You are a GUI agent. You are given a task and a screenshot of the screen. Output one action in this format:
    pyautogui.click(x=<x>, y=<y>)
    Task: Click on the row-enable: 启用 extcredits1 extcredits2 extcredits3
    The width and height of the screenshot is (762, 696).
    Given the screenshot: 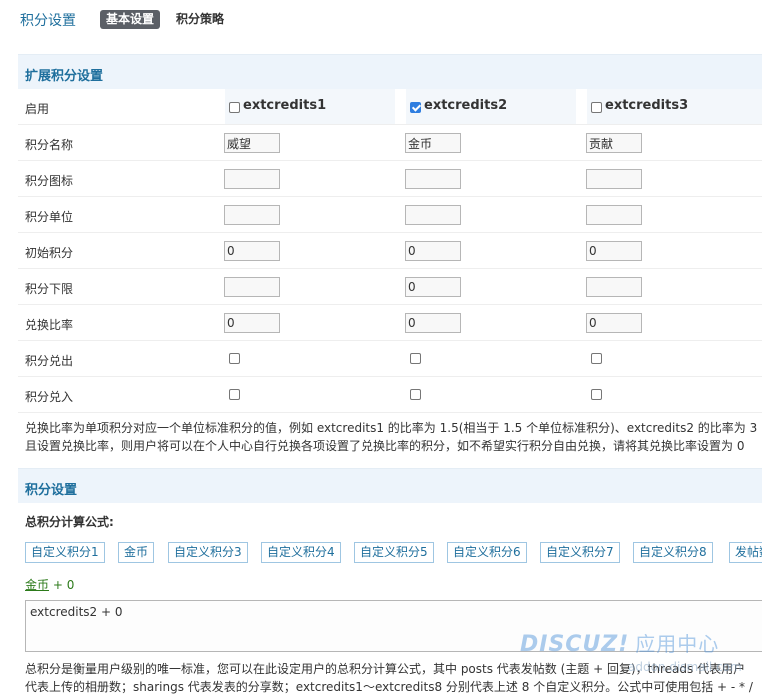 What is the action you would take?
    pyautogui.click(x=390, y=107)
    